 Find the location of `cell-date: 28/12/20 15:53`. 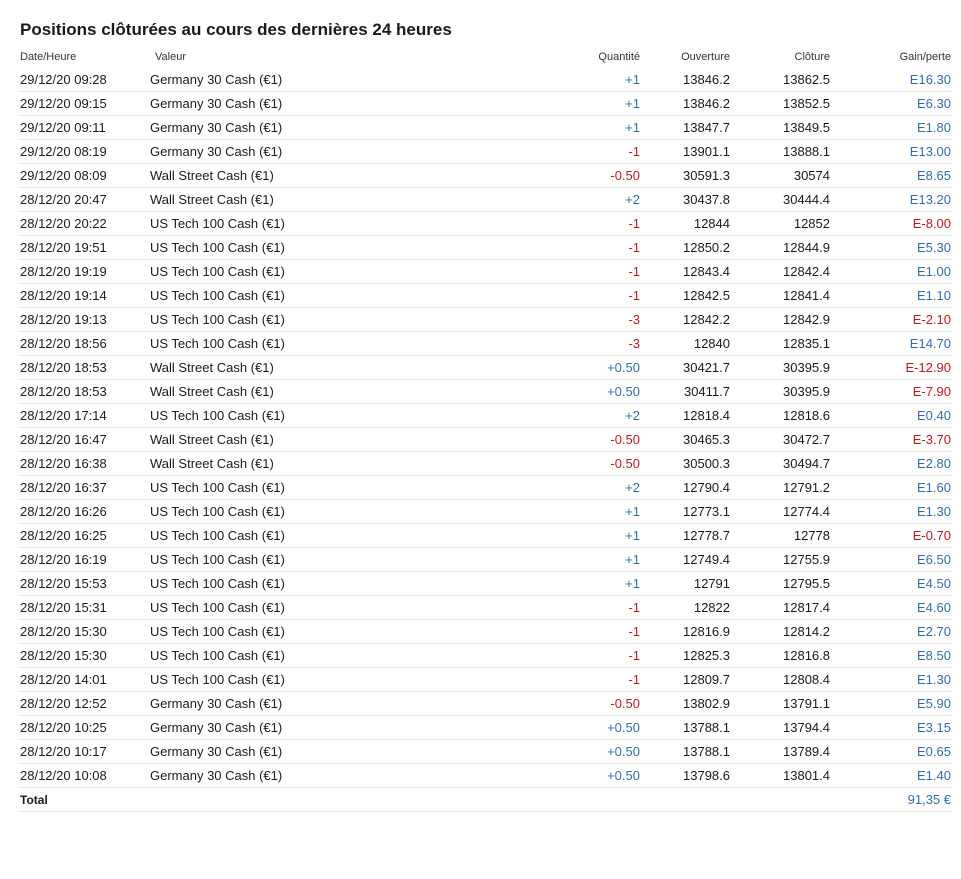

cell-date: 28/12/20 15:53 is located at coordinates (85, 583).